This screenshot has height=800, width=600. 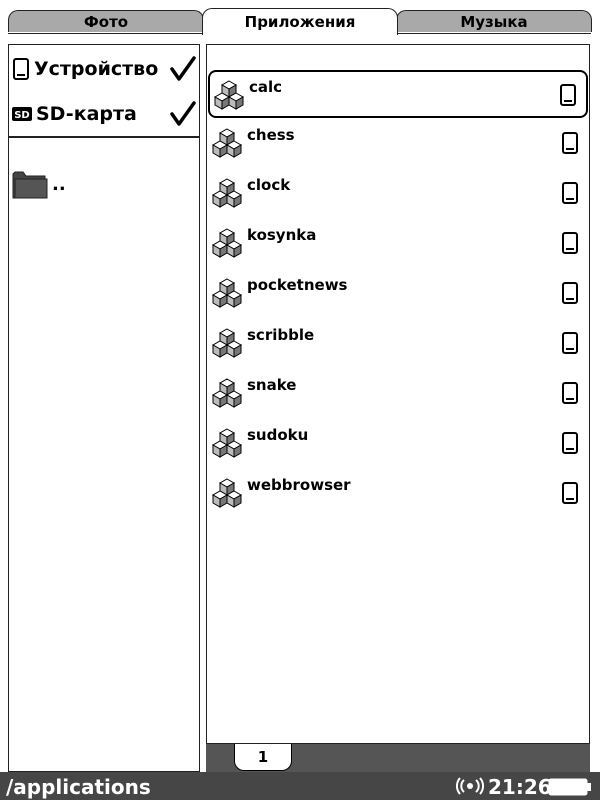 I want to click on page-number: 1, so click(x=263, y=757).